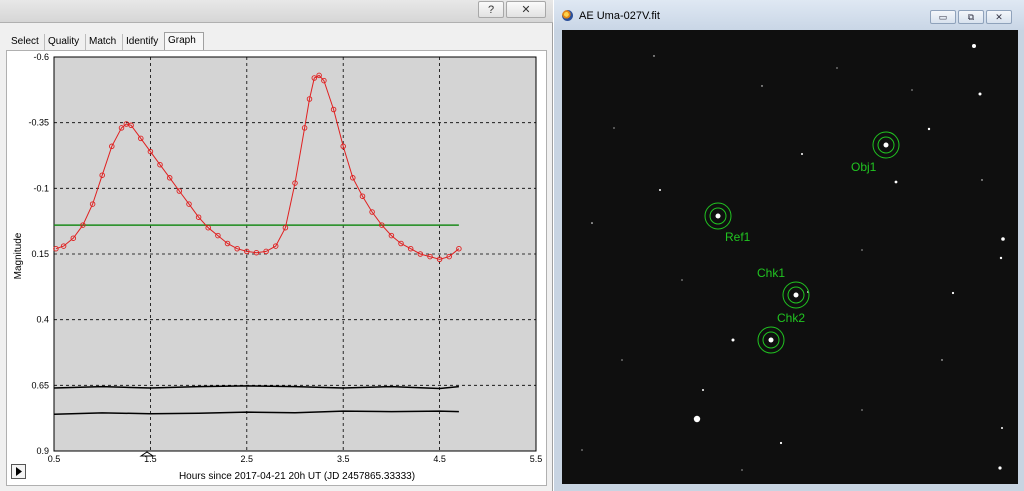 This screenshot has width=1024, height=491. I want to click on play-icon, so click(19, 471).